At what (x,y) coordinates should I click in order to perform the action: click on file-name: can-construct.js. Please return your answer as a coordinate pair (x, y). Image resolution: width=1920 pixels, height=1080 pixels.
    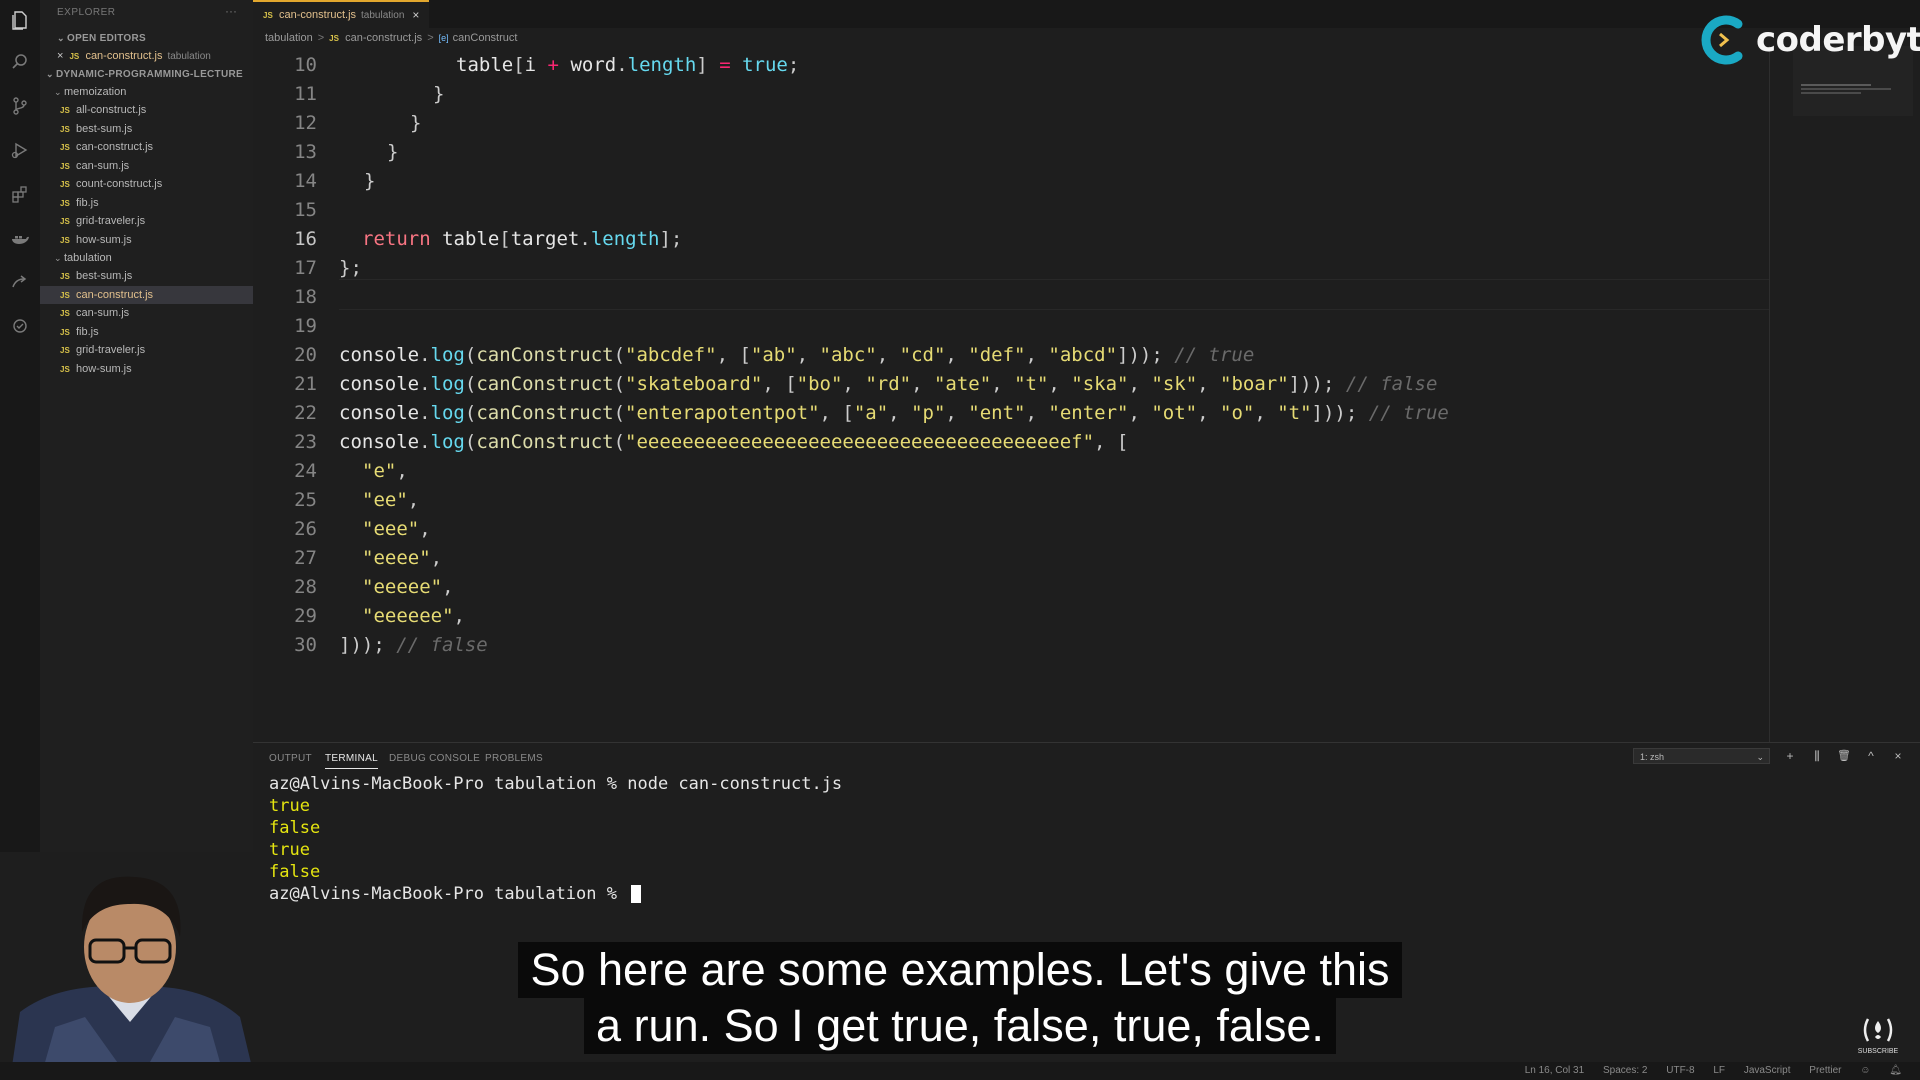
    Looking at the image, I should click on (115, 147).